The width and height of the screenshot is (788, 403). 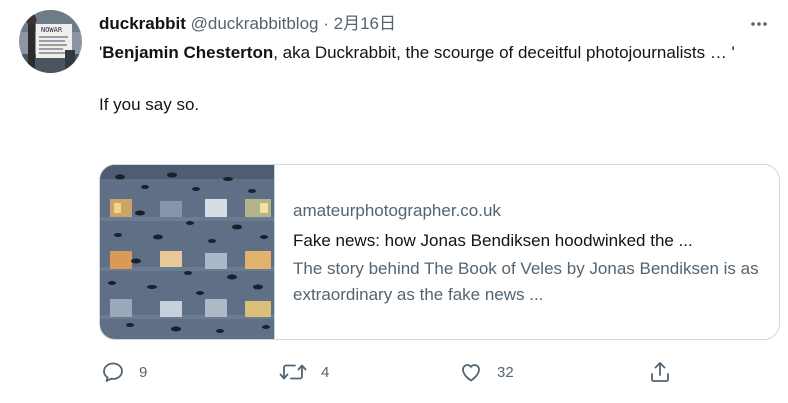 I want to click on tweet-date: 2月16日, so click(x=365, y=23).